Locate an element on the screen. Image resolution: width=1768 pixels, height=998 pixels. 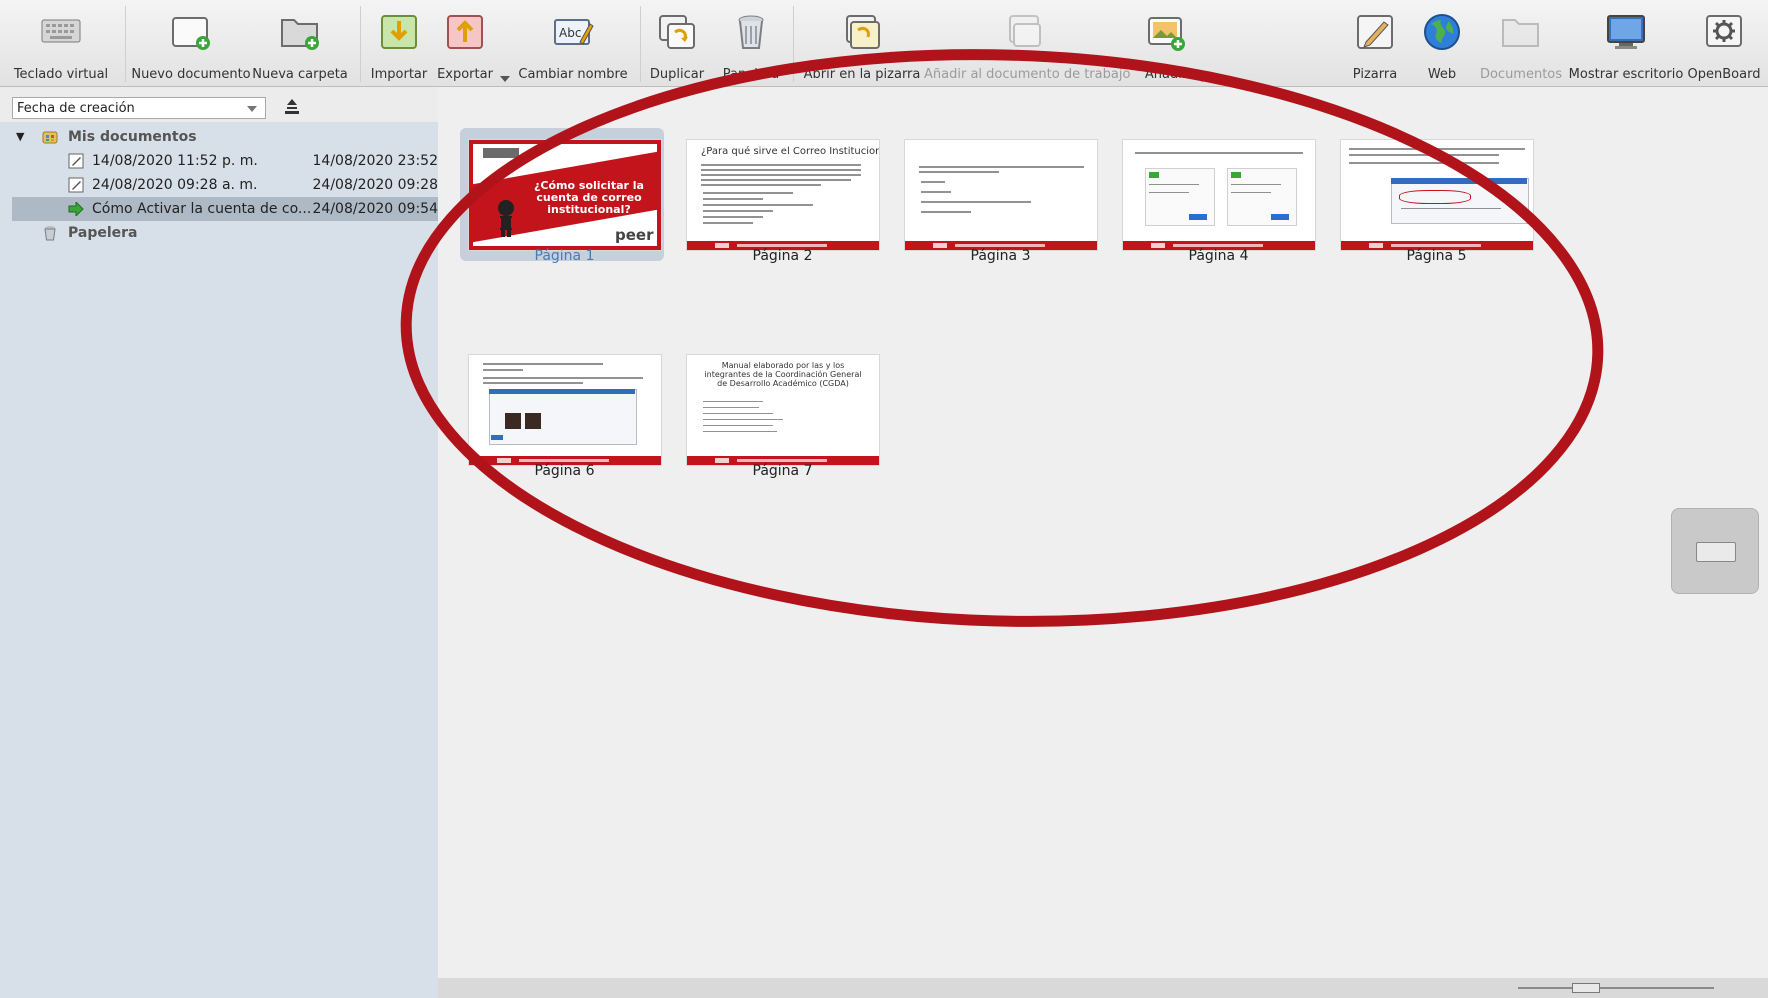
toolbar-label: Añadir al documento de trabajo is located at coordinates (1027, 74).